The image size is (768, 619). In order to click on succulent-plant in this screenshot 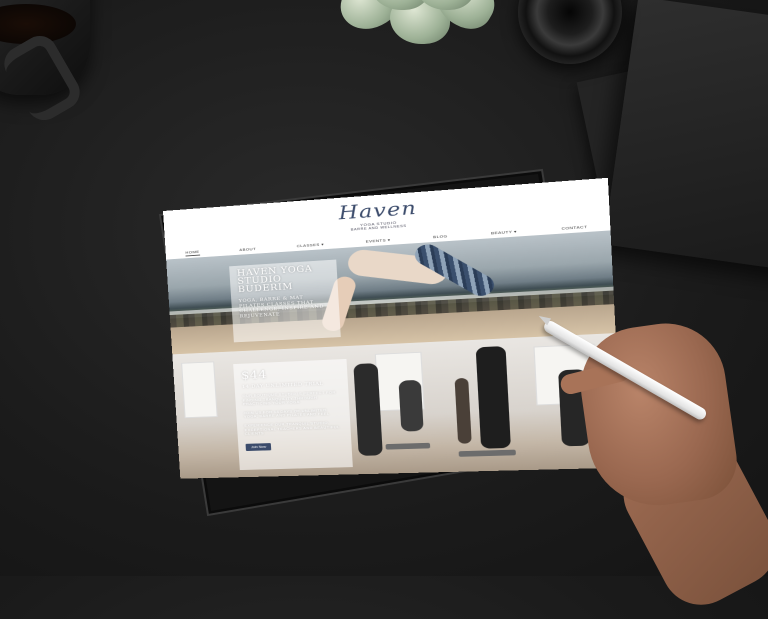, I will do `click(420, 30)`.